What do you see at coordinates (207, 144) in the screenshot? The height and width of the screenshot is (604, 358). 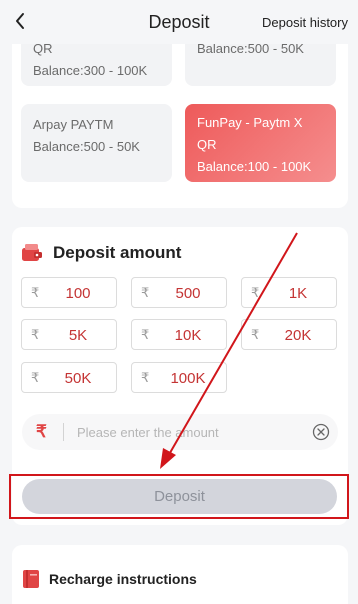 I see `channel-name: QR` at bounding box center [207, 144].